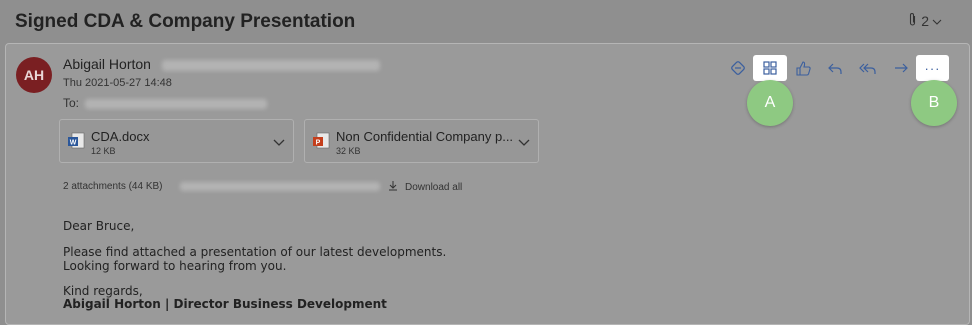 The height and width of the screenshot is (325, 972). Describe the element at coordinates (934, 103) in the screenshot. I see `callout-b: B` at that location.